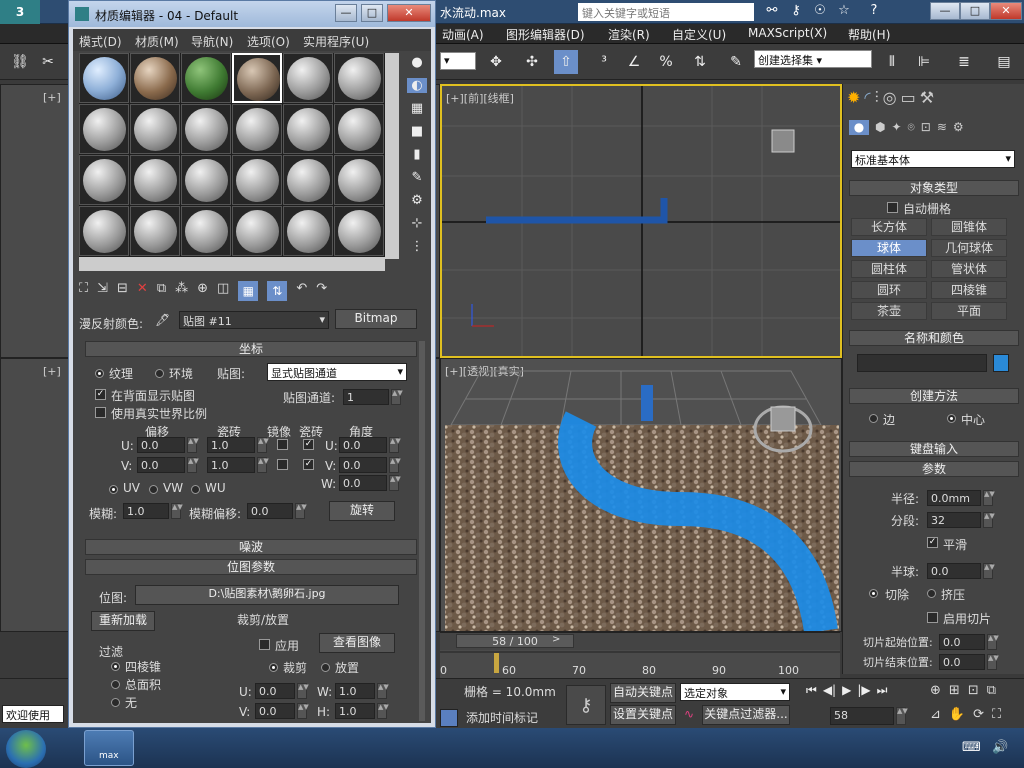 The image size is (1024, 768). I want to click on menu-rendering: 渲染(R), so click(629, 34).